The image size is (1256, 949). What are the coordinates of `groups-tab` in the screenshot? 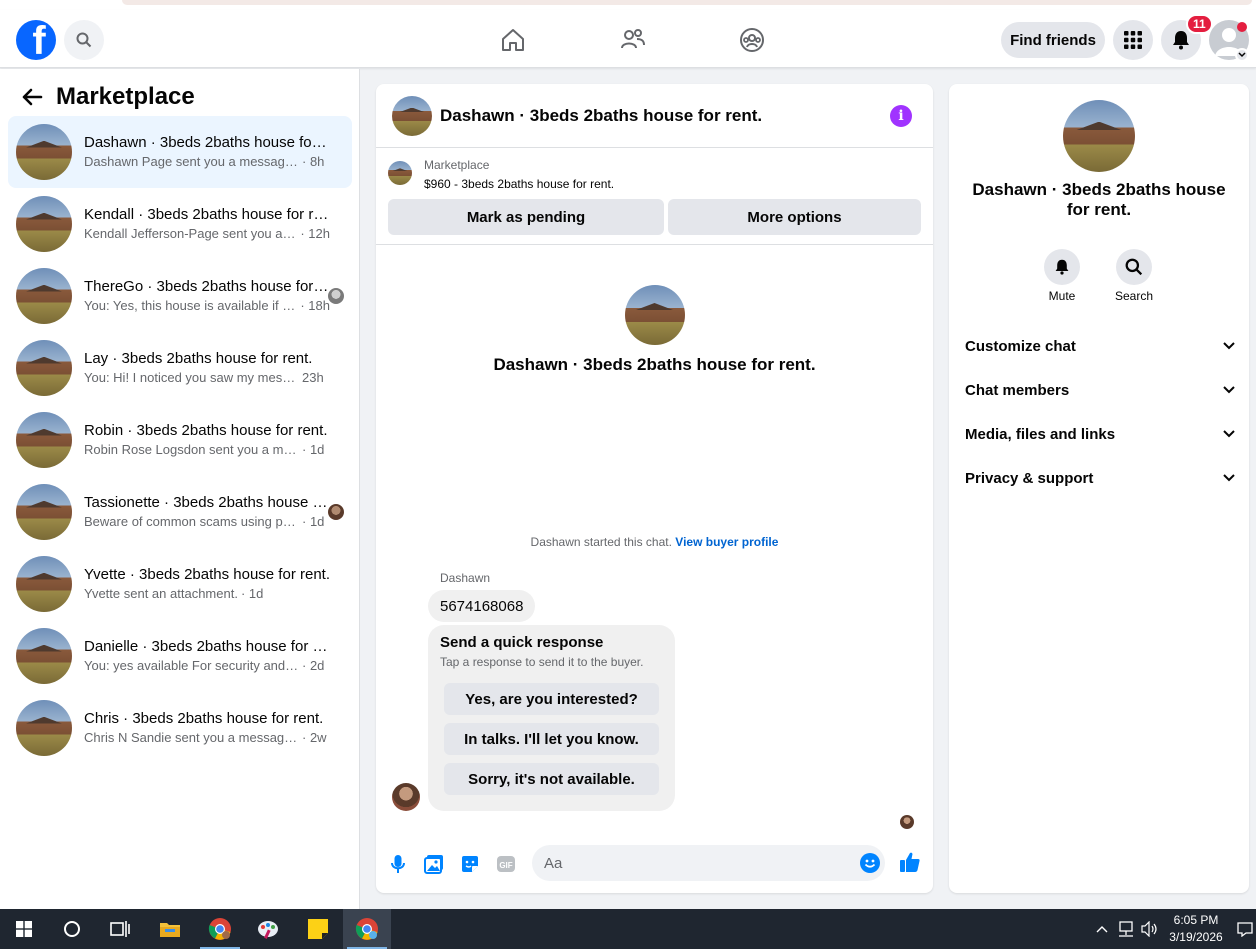 It's located at (752, 40).